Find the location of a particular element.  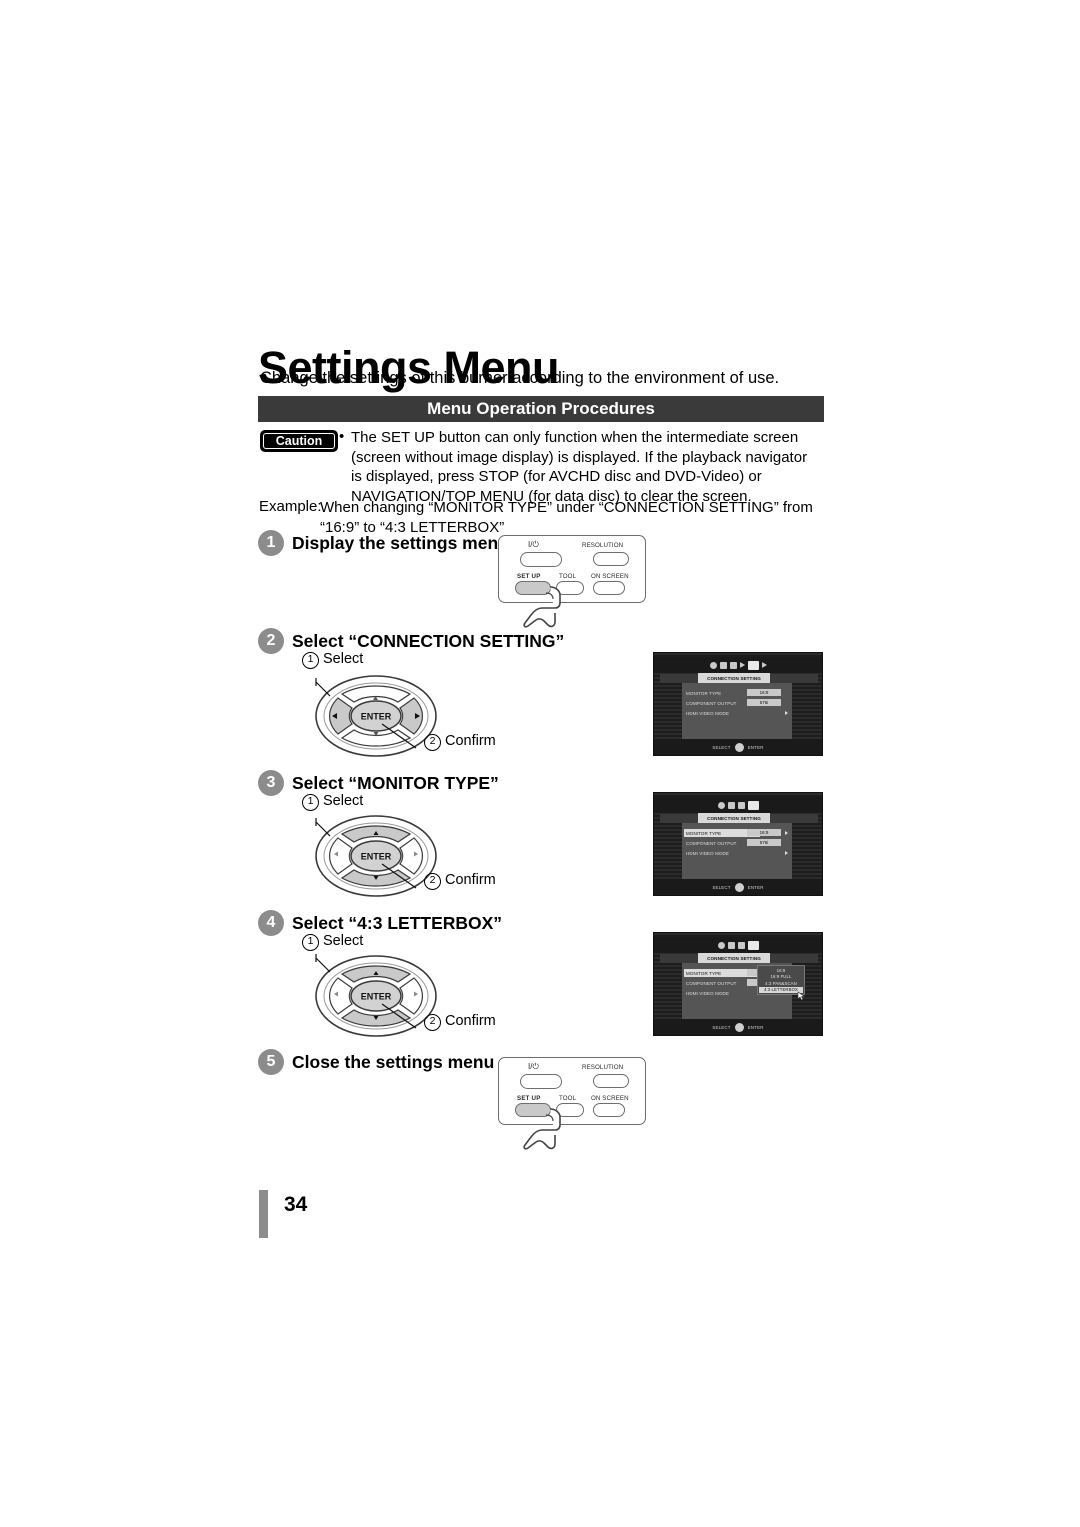

step-heading-4: Select “4:3 LETTERBOX” is located at coordinates (397, 923).